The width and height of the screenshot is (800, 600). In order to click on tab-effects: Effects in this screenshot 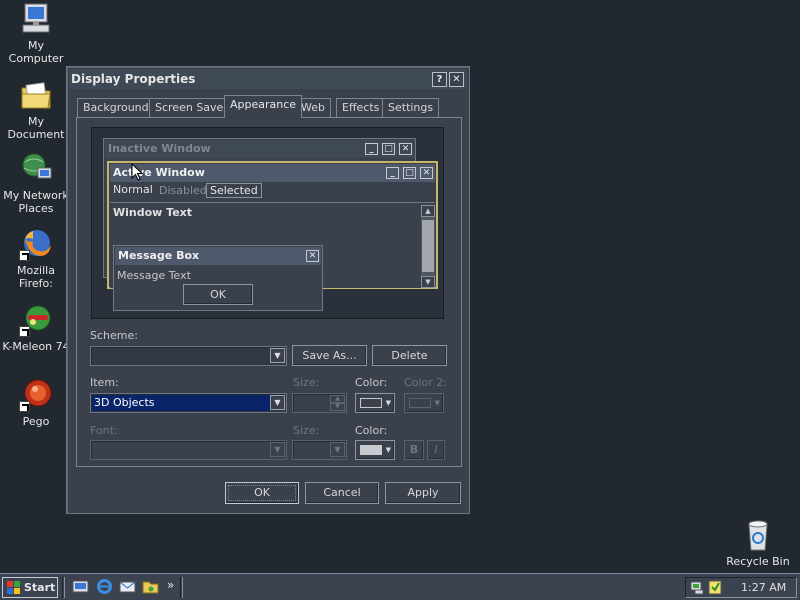, I will do `click(361, 107)`.